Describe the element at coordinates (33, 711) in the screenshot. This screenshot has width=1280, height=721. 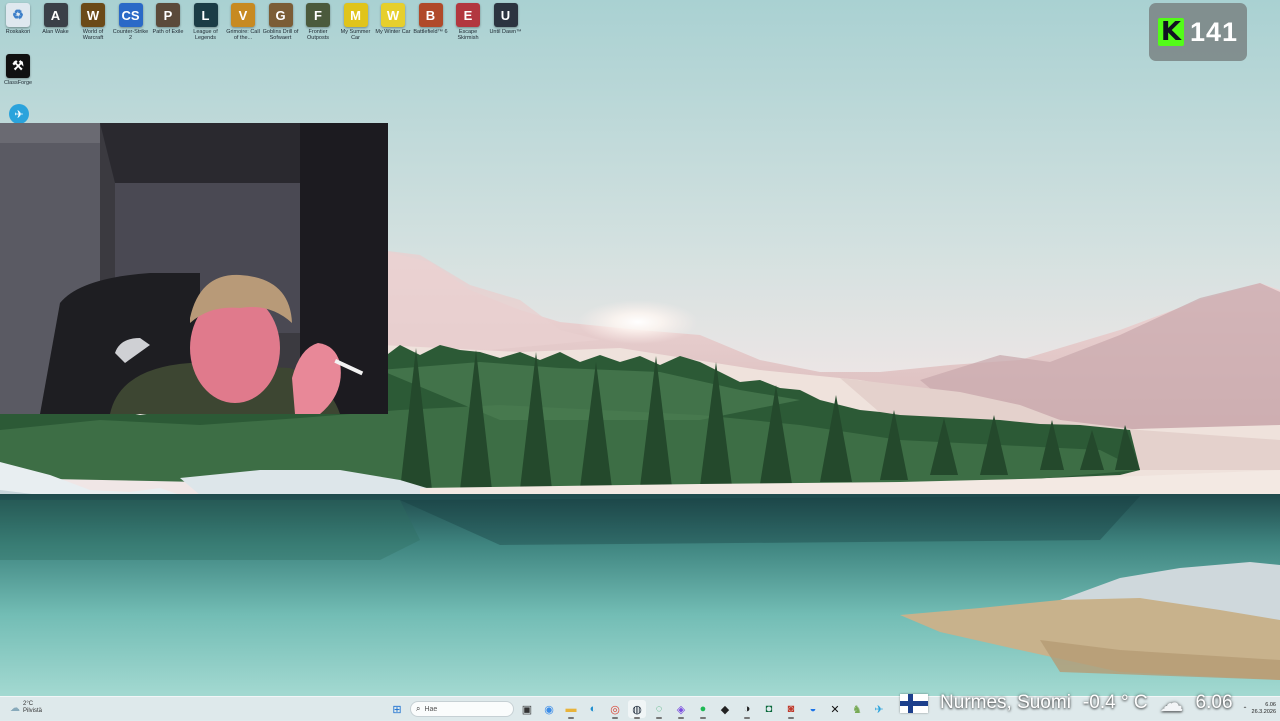
I see `weather-description: Pilvistä` at that location.